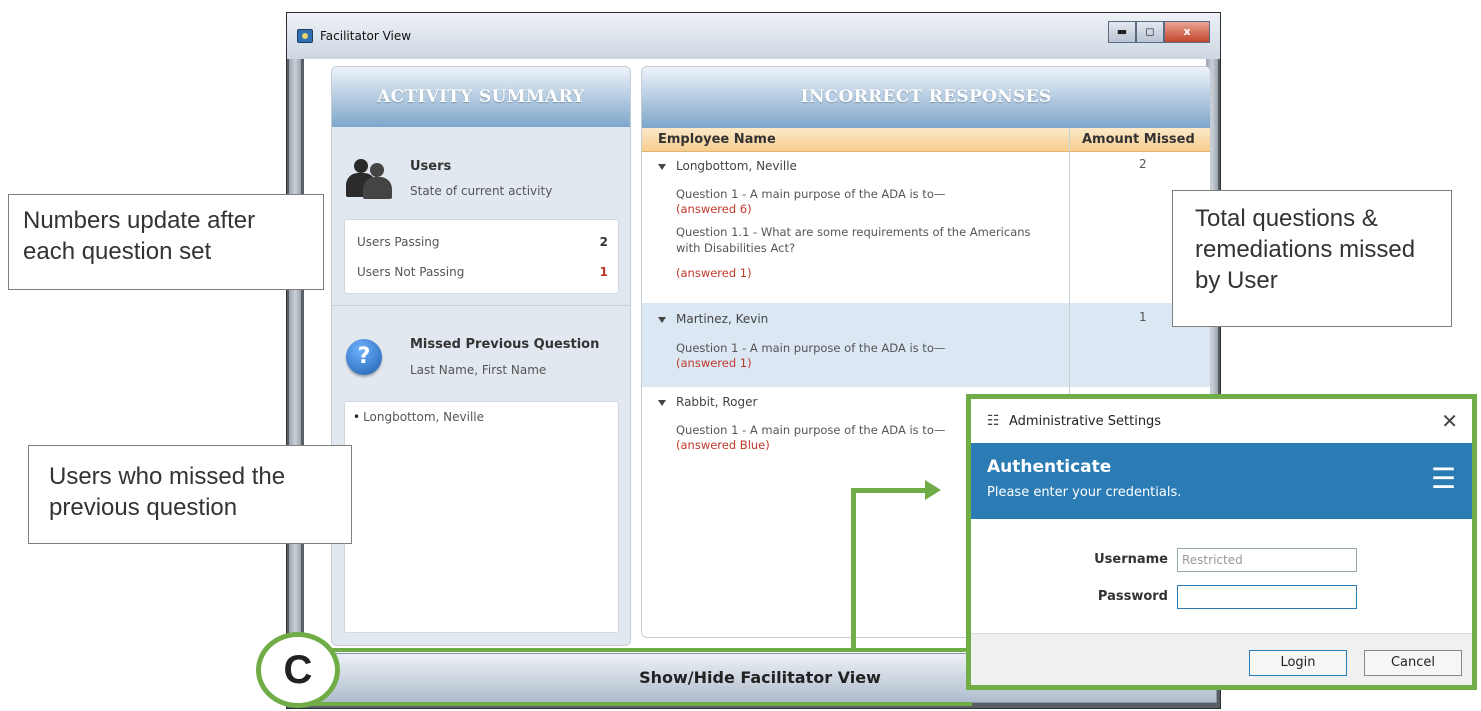 The image size is (1481, 711). Describe the element at coordinates (1413, 663) in the screenshot. I see `cancel-button: Cancel` at that location.